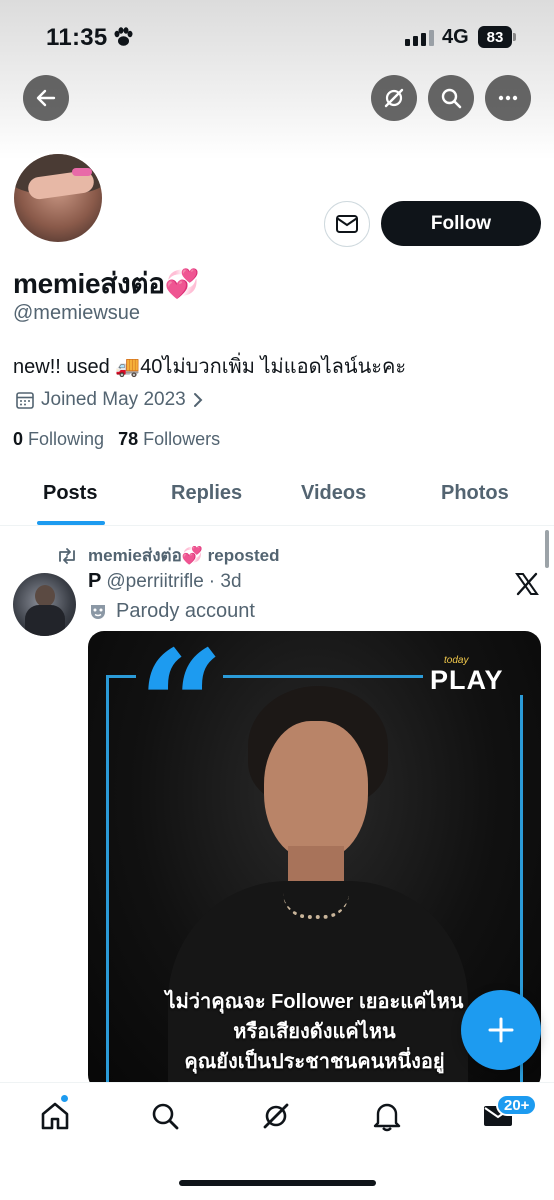 The height and width of the screenshot is (1200, 554). I want to click on post-header: P @perriitrifle · 3d, so click(165, 581).